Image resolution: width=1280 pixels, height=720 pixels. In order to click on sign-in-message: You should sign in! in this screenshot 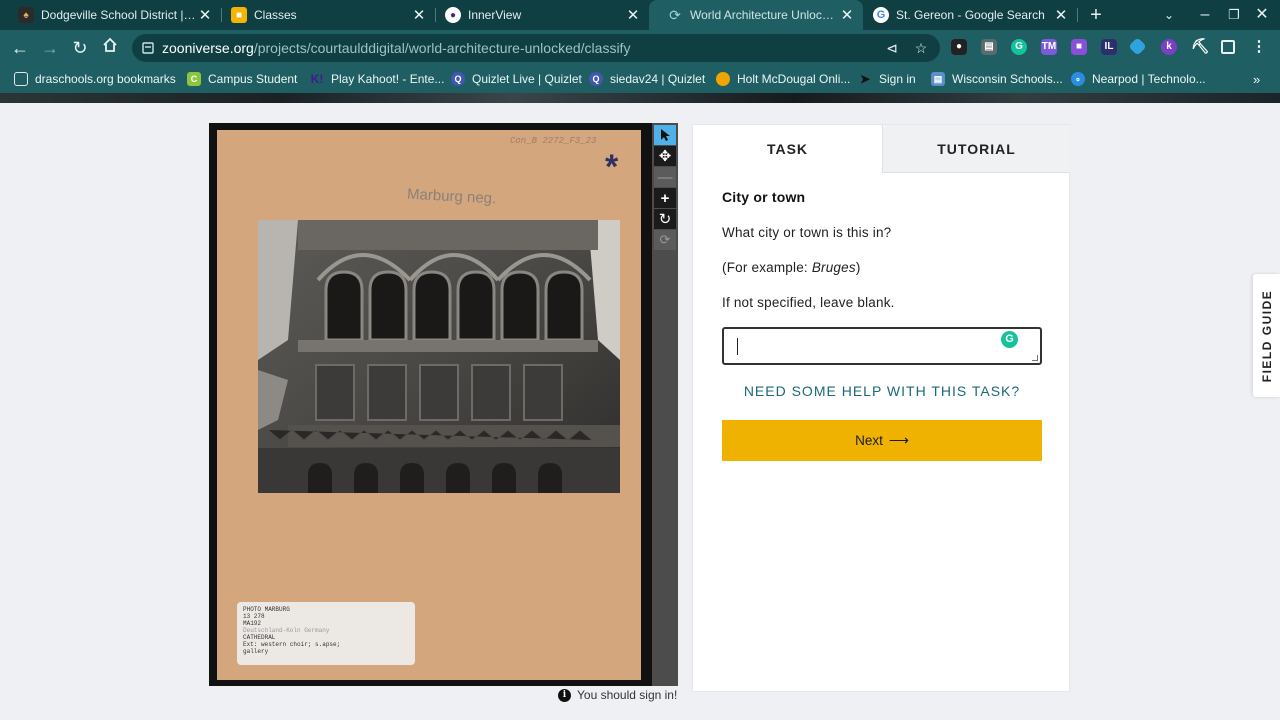, I will do `click(627, 695)`.